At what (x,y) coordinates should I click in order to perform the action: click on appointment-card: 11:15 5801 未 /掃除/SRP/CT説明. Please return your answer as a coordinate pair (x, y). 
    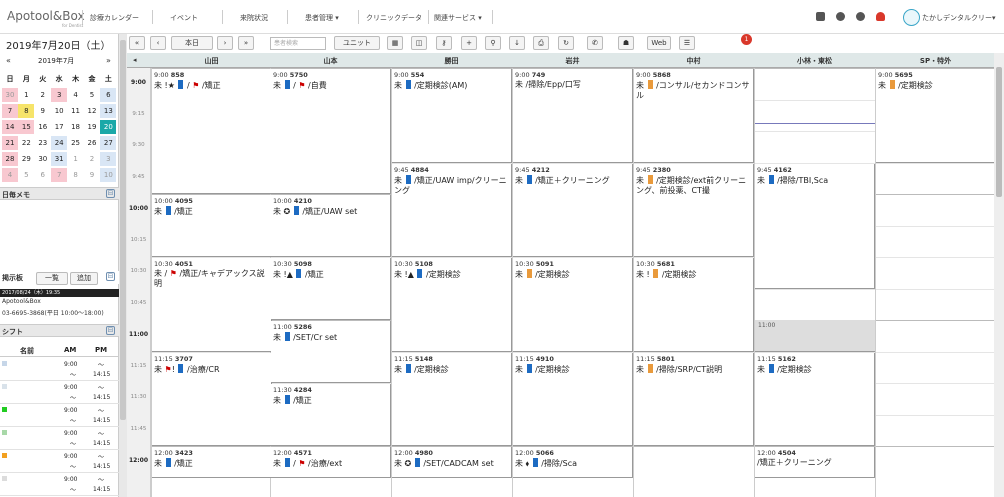
    Looking at the image, I should click on (694, 399).